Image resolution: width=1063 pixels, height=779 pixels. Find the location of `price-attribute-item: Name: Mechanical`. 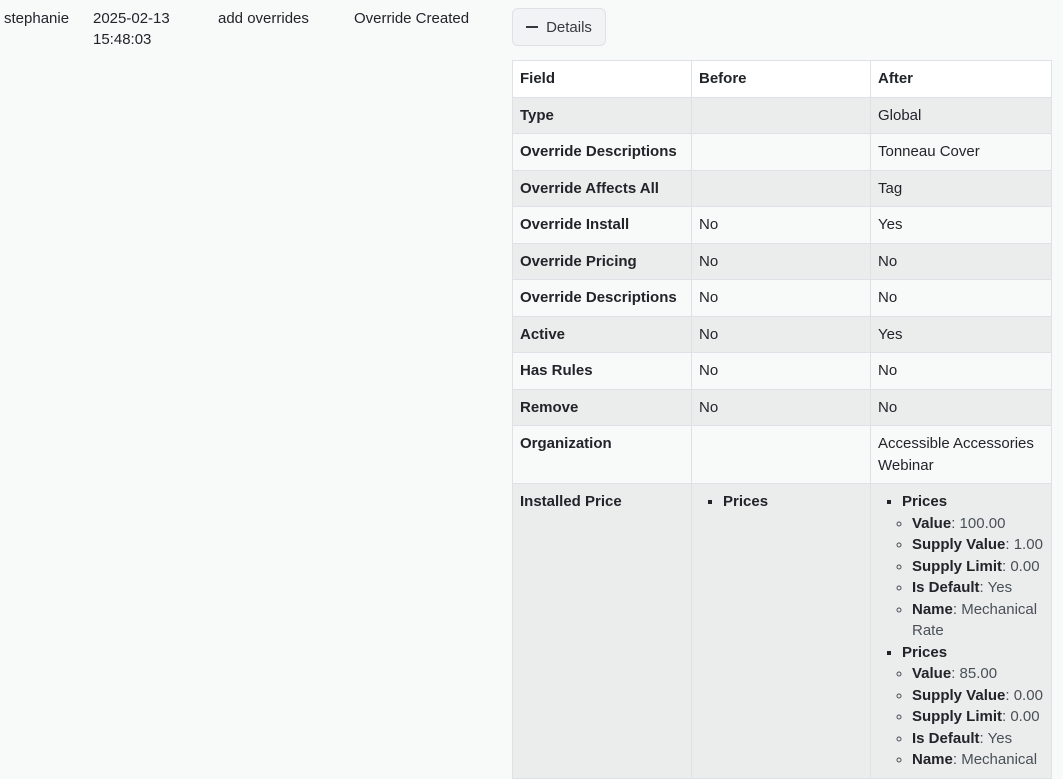

price-attribute-item: Name: Mechanical is located at coordinates (978, 760).